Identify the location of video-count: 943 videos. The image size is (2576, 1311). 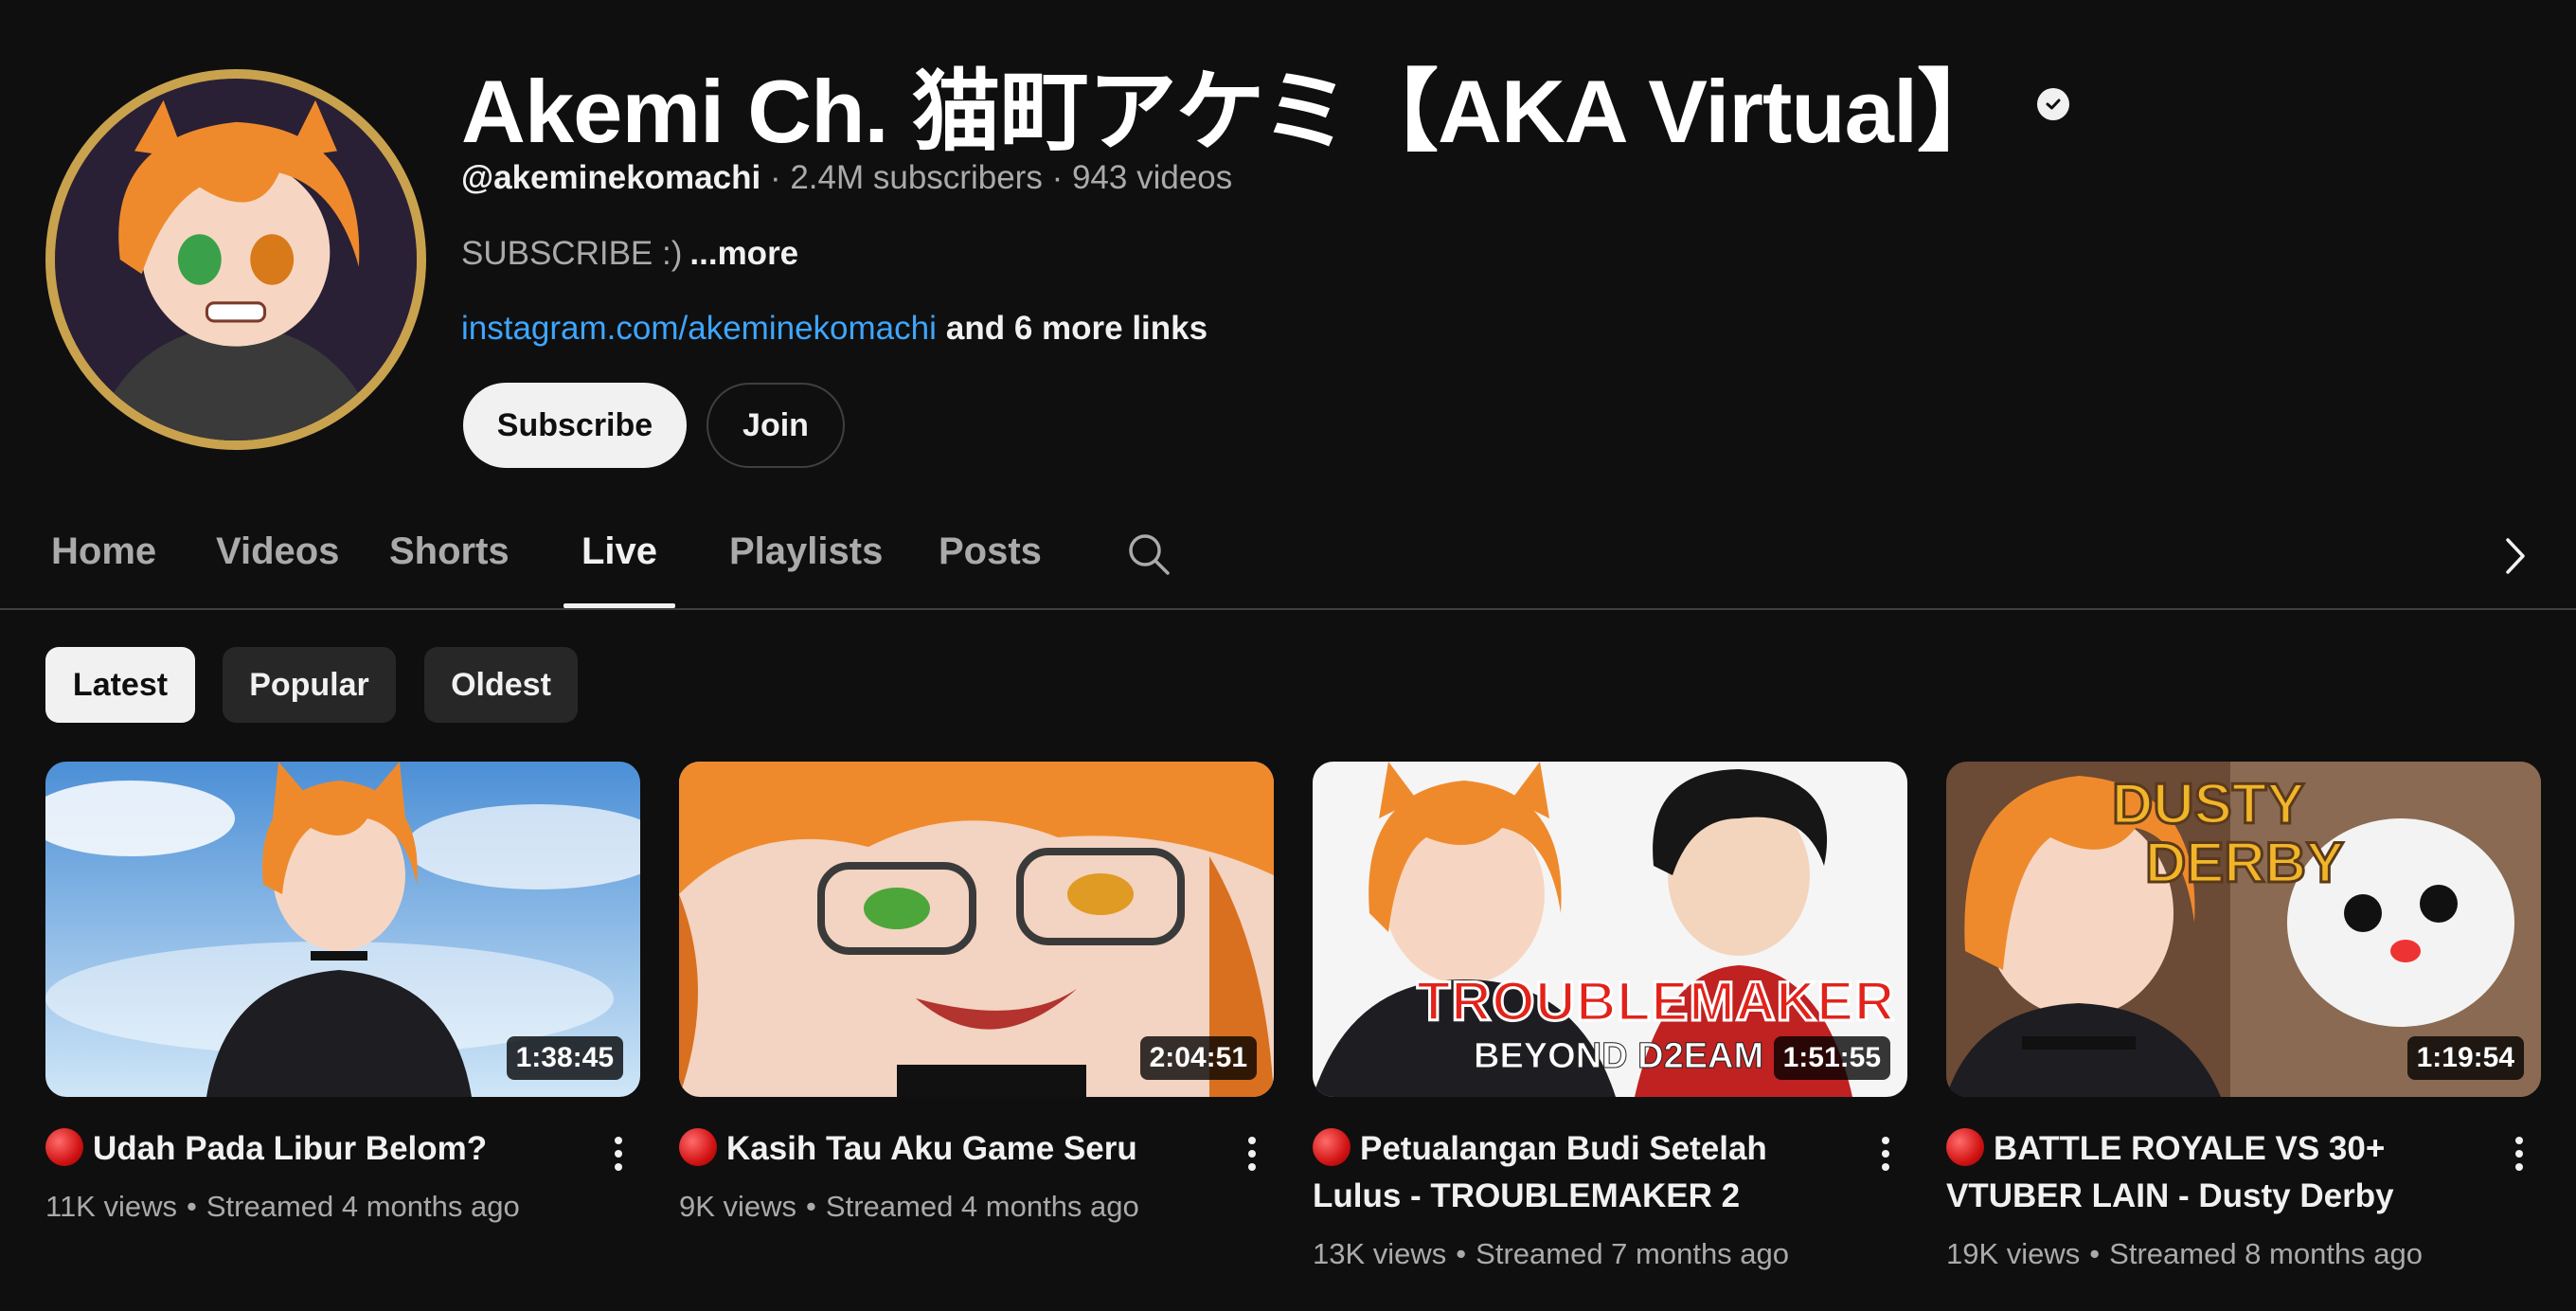
(1152, 177).